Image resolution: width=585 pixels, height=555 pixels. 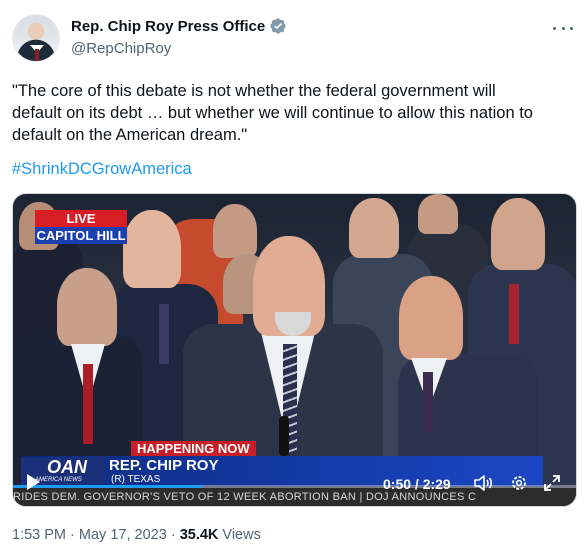 I want to click on hashtag-link: #ShrinkDCGrowAmerica, so click(x=102, y=169).